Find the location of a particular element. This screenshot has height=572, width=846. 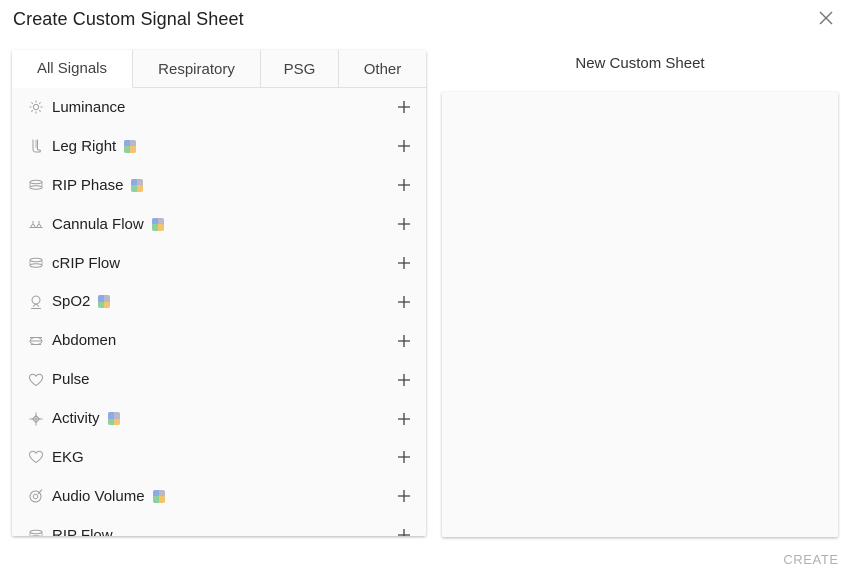

cannula-icon is located at coordinates (36, 224).